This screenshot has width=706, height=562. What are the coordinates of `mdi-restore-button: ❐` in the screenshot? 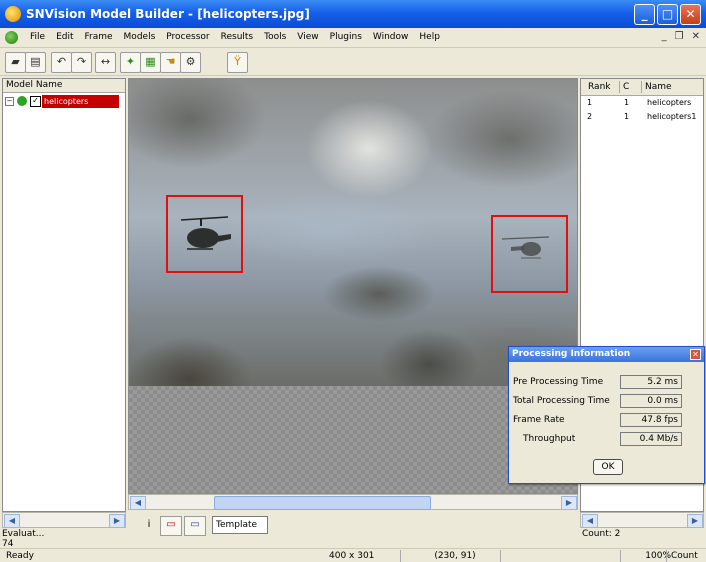 It's located at (679, 36).